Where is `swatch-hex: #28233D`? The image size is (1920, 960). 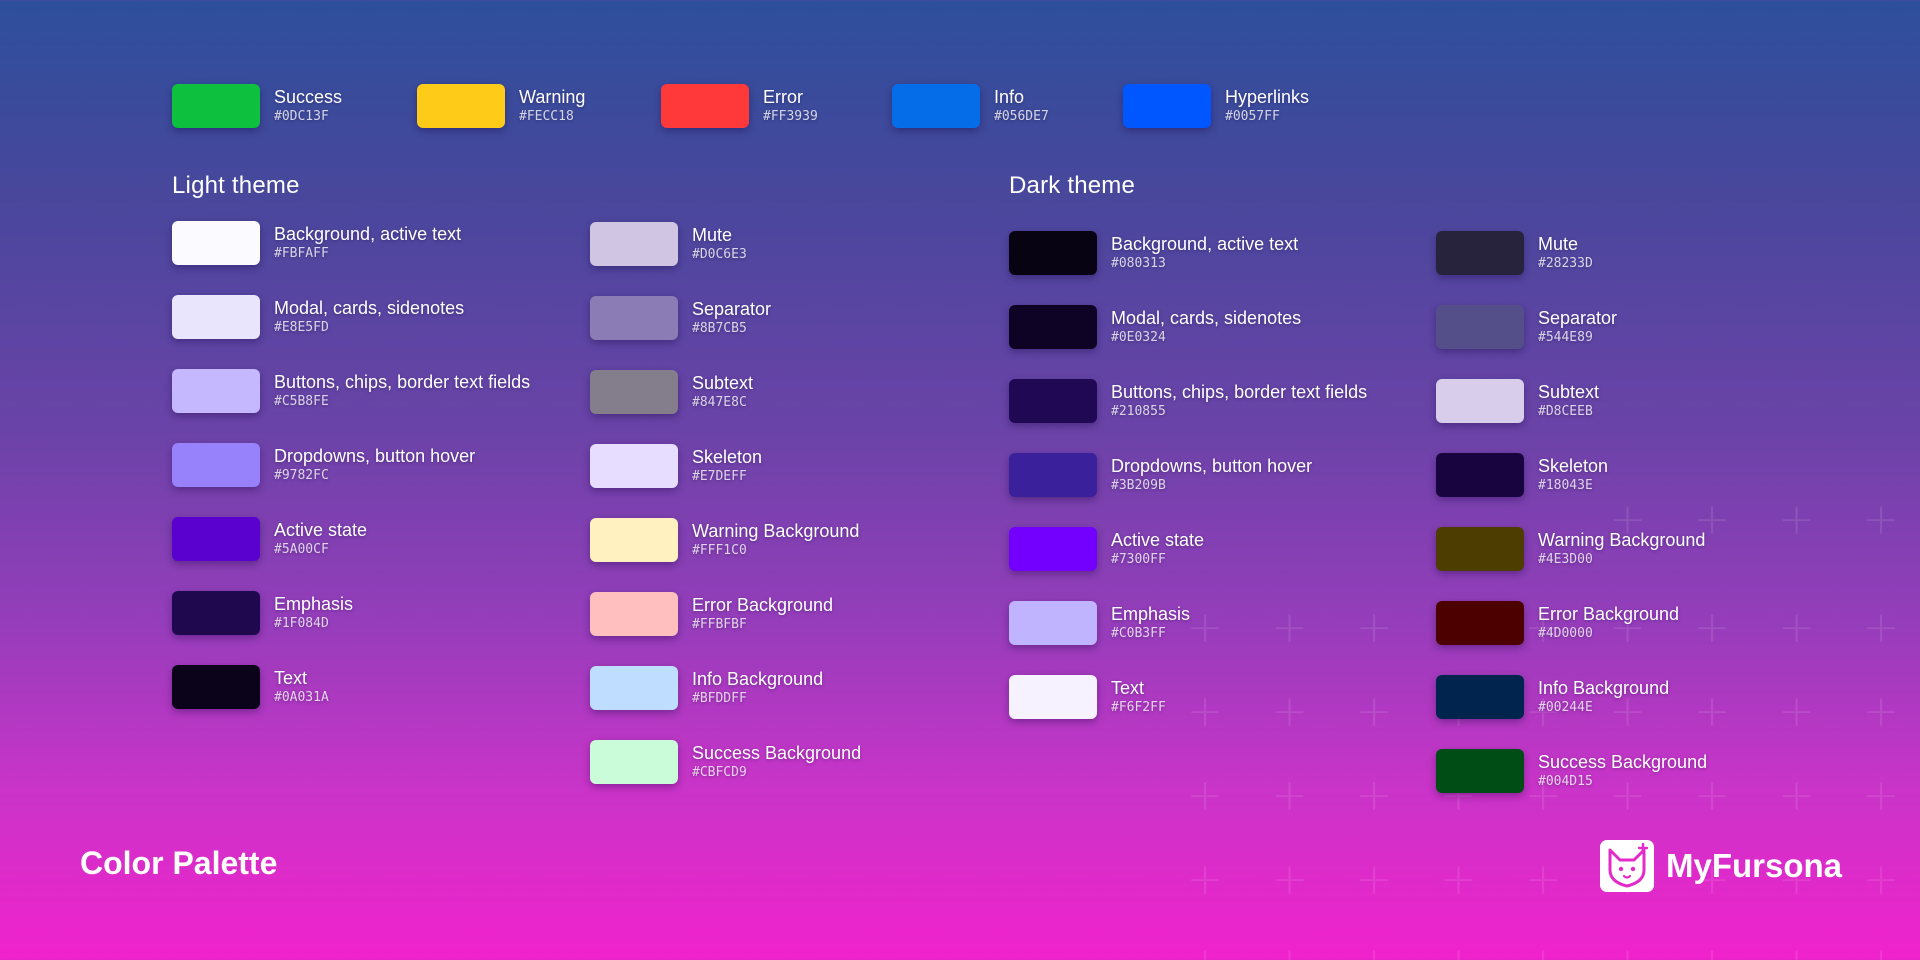 swatch-hex: #28233D is located at coordinates (1565, 263).